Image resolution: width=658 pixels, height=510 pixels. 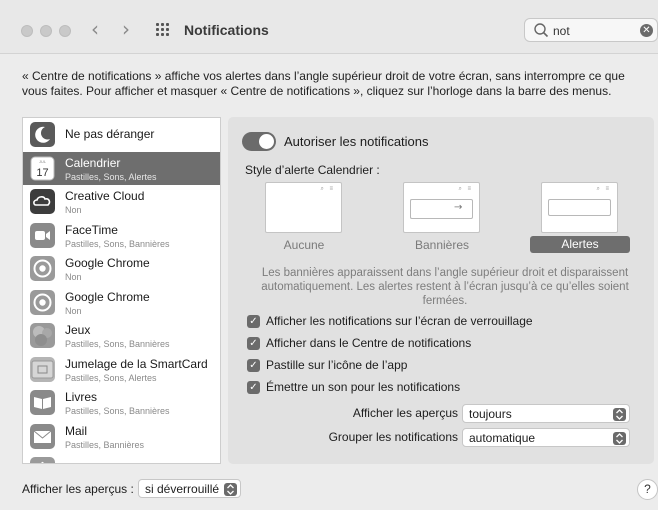 I want to click on alert-style-label: Style d’alerte Calendrier :, so click(x=312, y=170).